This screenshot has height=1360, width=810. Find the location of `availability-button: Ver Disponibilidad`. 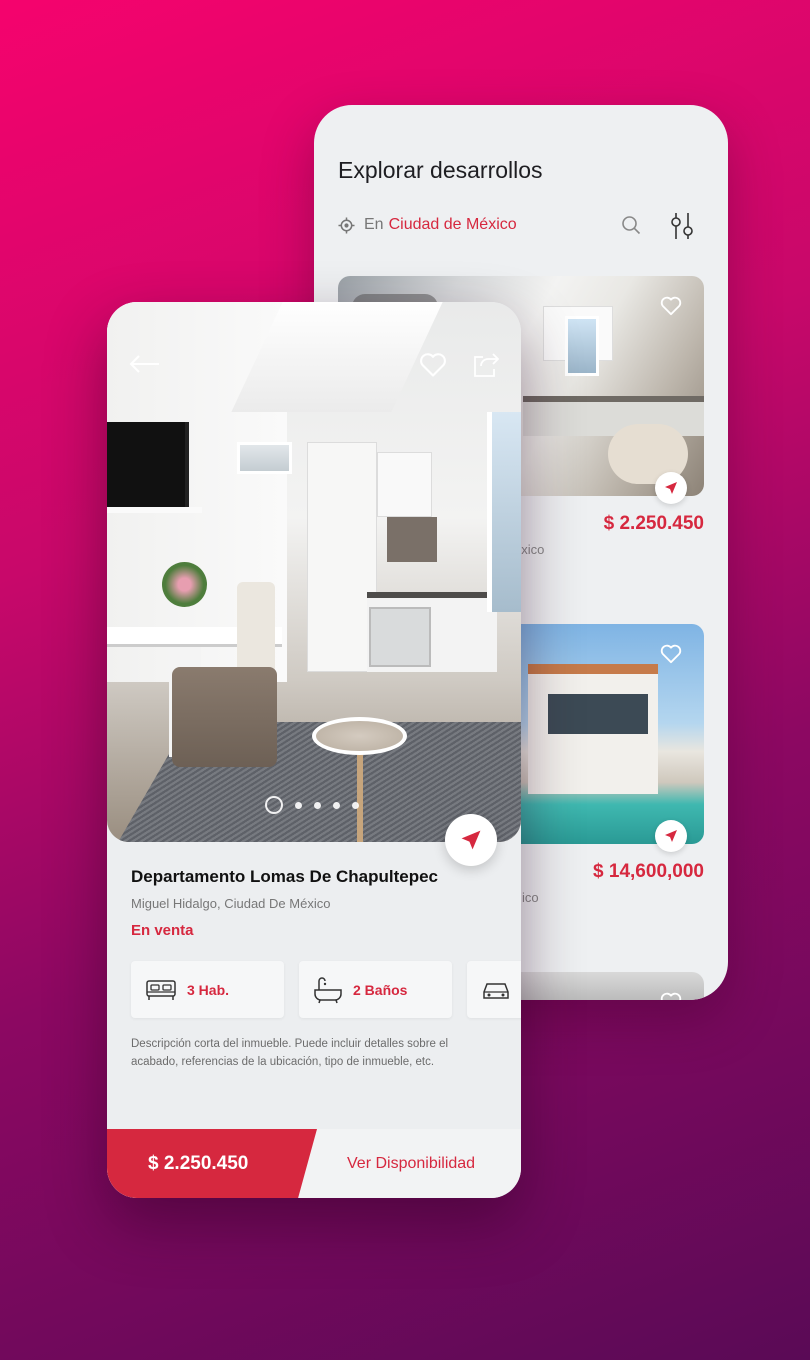

availability-button: Ver Disponibilidad is located at coordinates (411, 1163).